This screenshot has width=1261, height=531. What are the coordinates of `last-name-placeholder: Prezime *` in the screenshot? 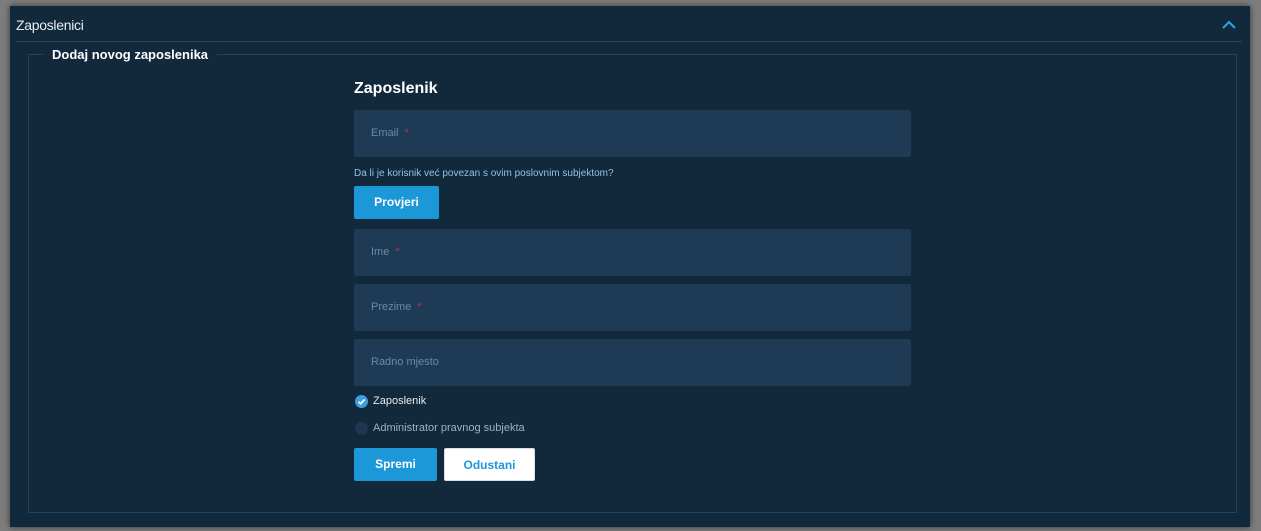 It's located at (396, 307).